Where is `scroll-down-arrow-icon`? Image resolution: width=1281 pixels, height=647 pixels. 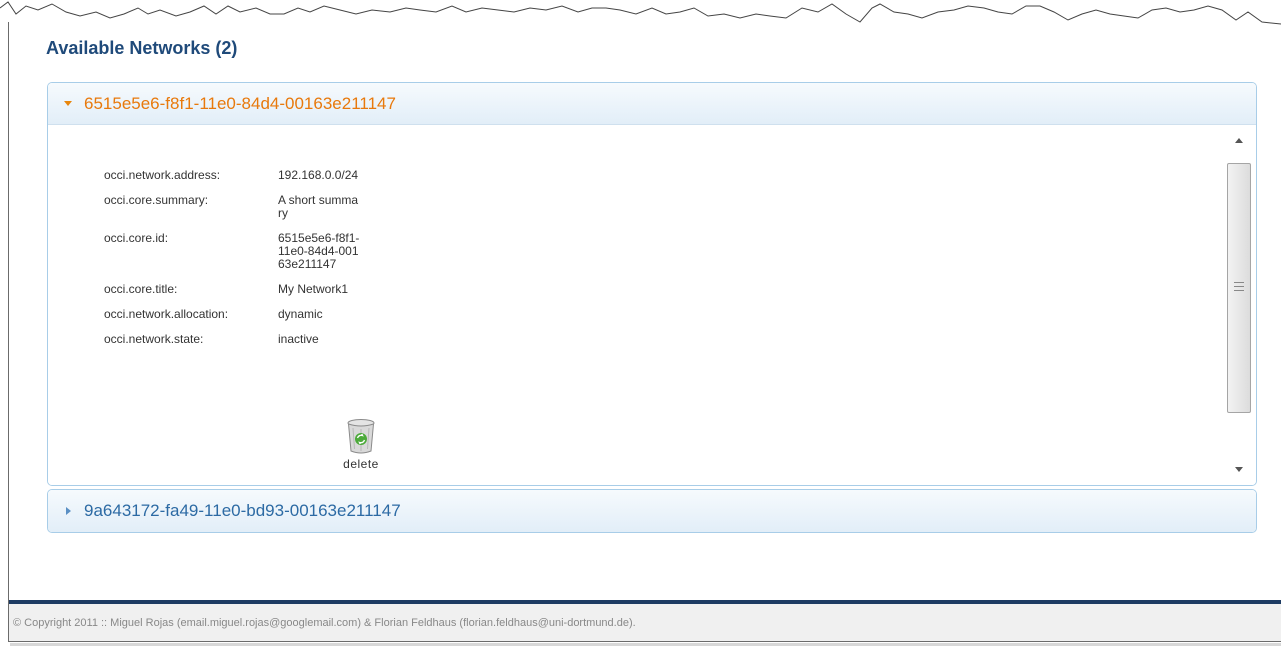
scroll-down-arrow-icon is located at coordinates (1239, 468).